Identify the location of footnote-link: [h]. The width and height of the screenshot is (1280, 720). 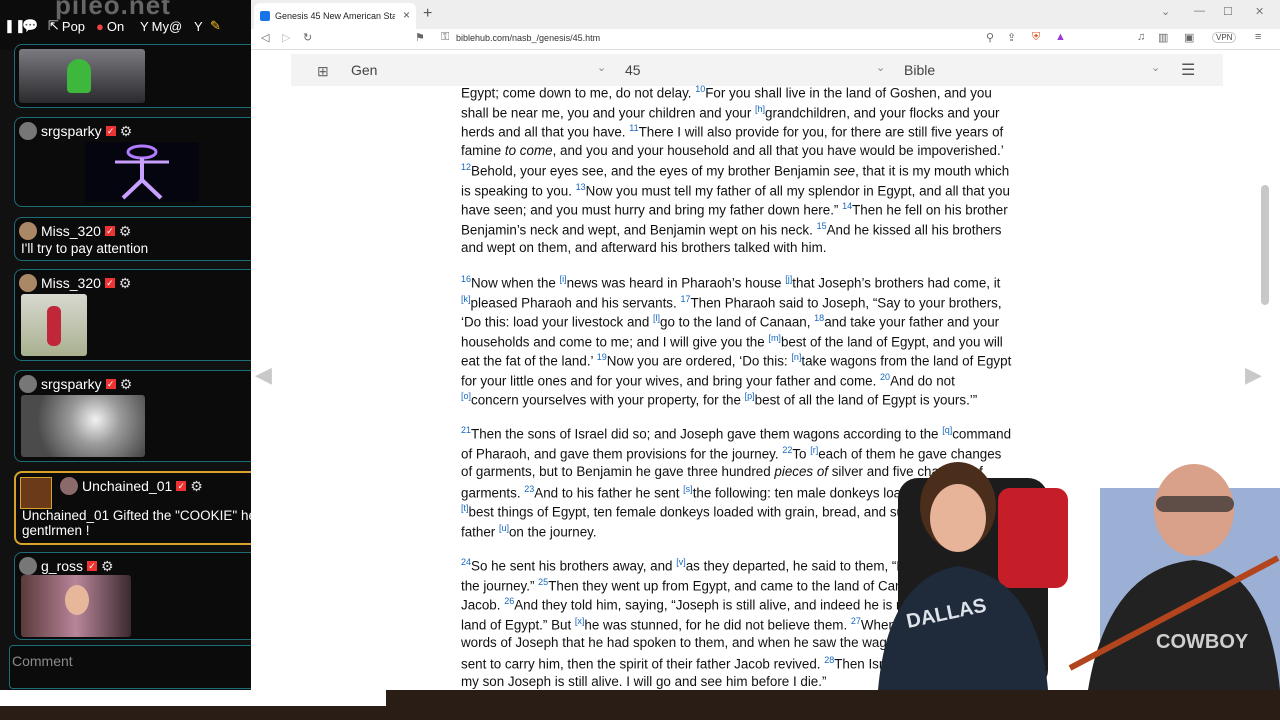
(760, 109).